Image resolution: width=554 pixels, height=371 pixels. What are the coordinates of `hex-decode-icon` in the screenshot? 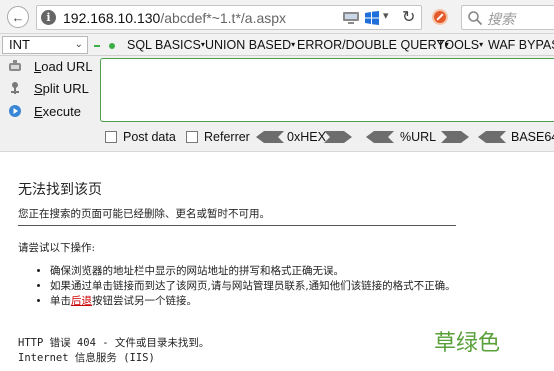 It's located at (270, 137).